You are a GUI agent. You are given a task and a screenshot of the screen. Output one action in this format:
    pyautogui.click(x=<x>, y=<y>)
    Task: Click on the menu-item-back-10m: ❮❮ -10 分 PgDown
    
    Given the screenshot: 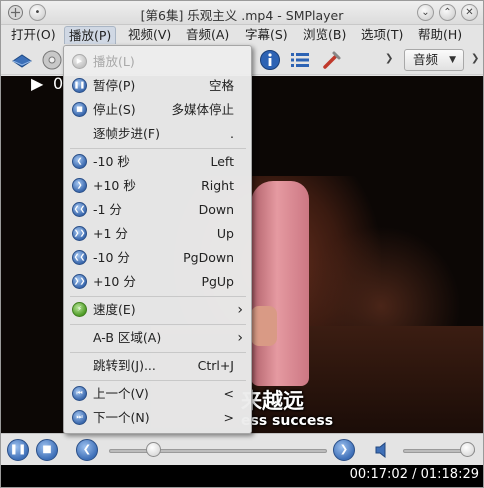 What is the action you would take?
    pyautogui.click(x=158, y=258)
    